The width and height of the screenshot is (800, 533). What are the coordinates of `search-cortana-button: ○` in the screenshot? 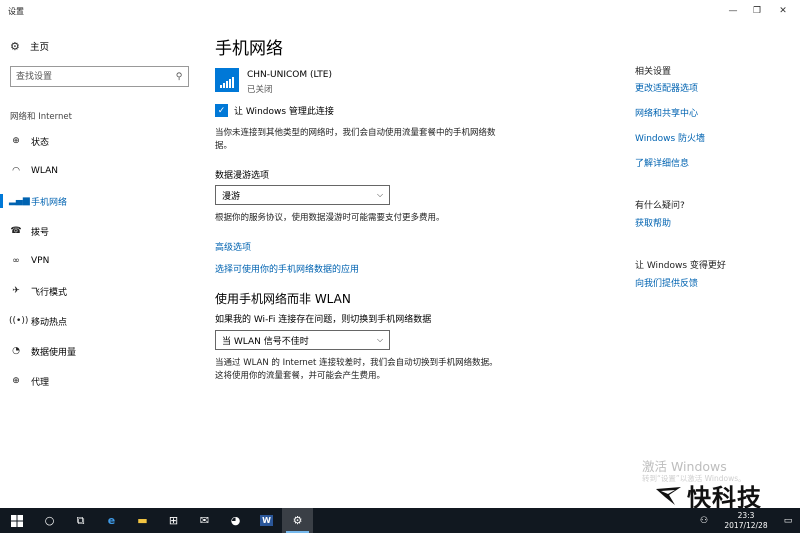 It's located at (49, 520).